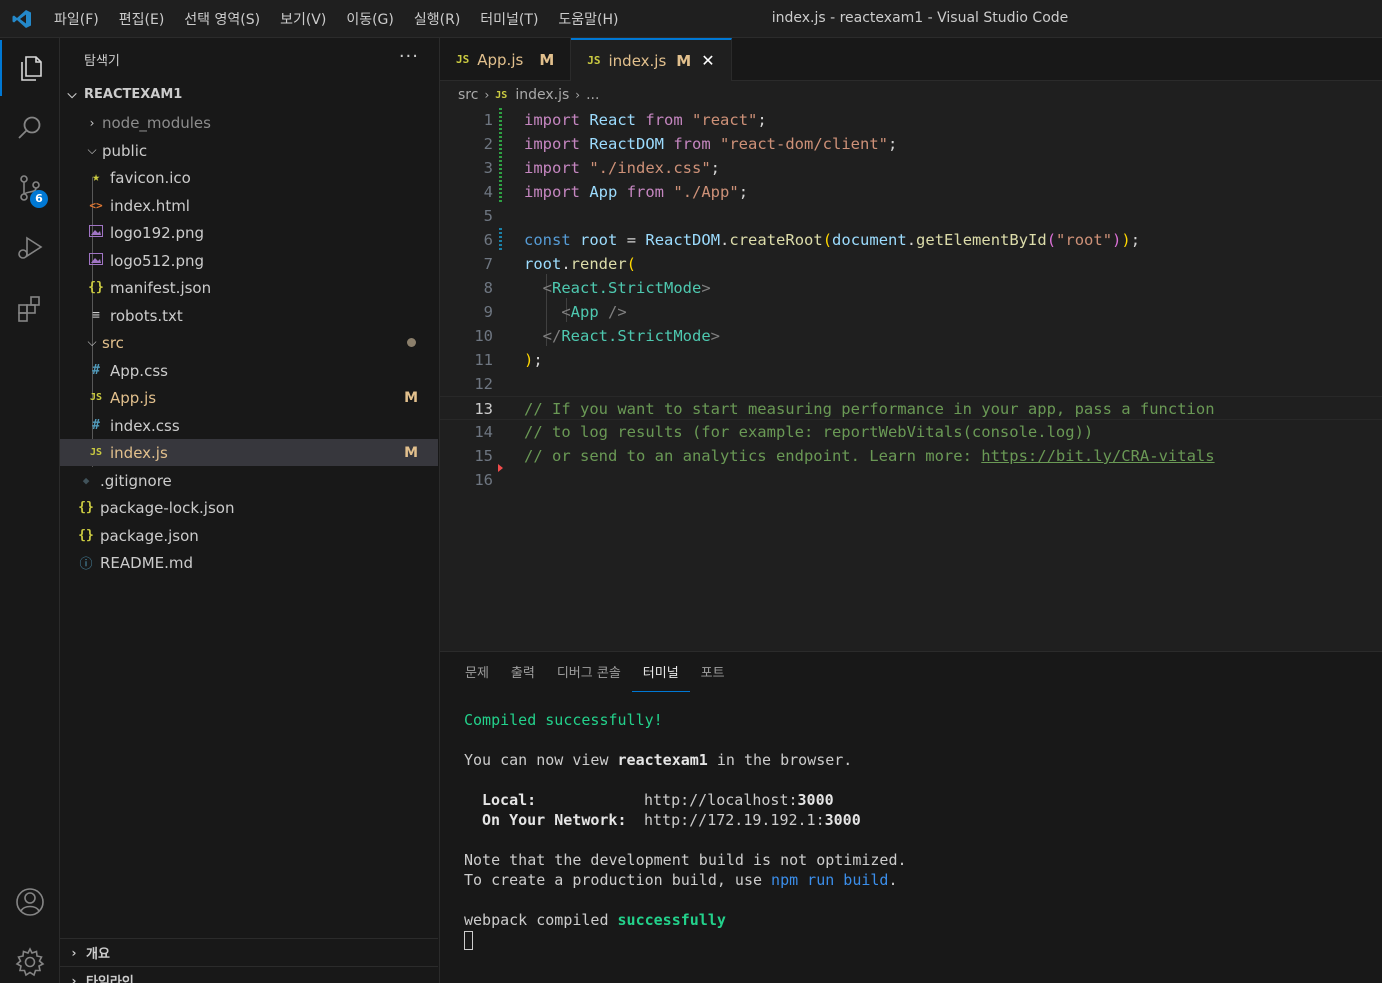  What do you see at coordinates (488, 240) in the screenshot?
I see `line-number: 6` at bounding box center [488, 240].